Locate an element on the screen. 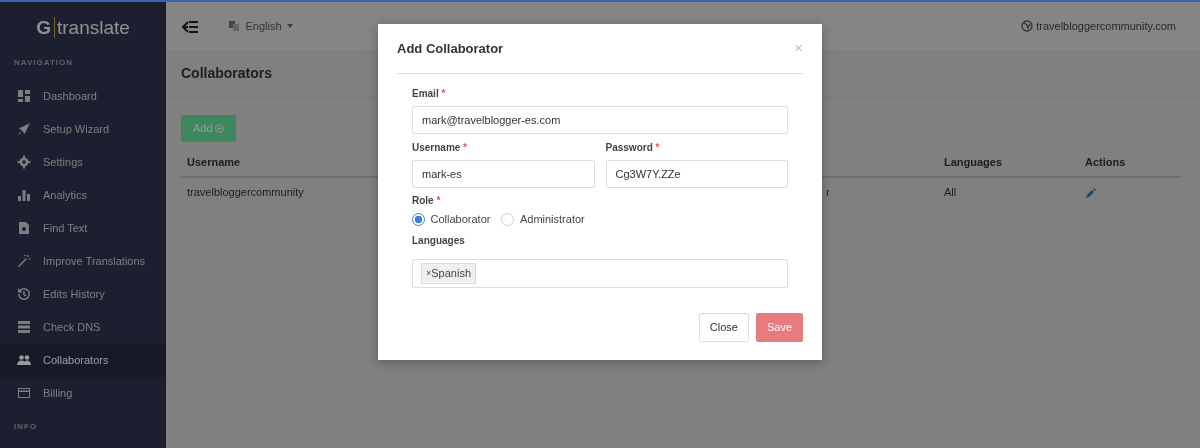 The width and height of the screenshot is (1200, 448). languages-field: ×Spanish is located at coordinates (600, 273).